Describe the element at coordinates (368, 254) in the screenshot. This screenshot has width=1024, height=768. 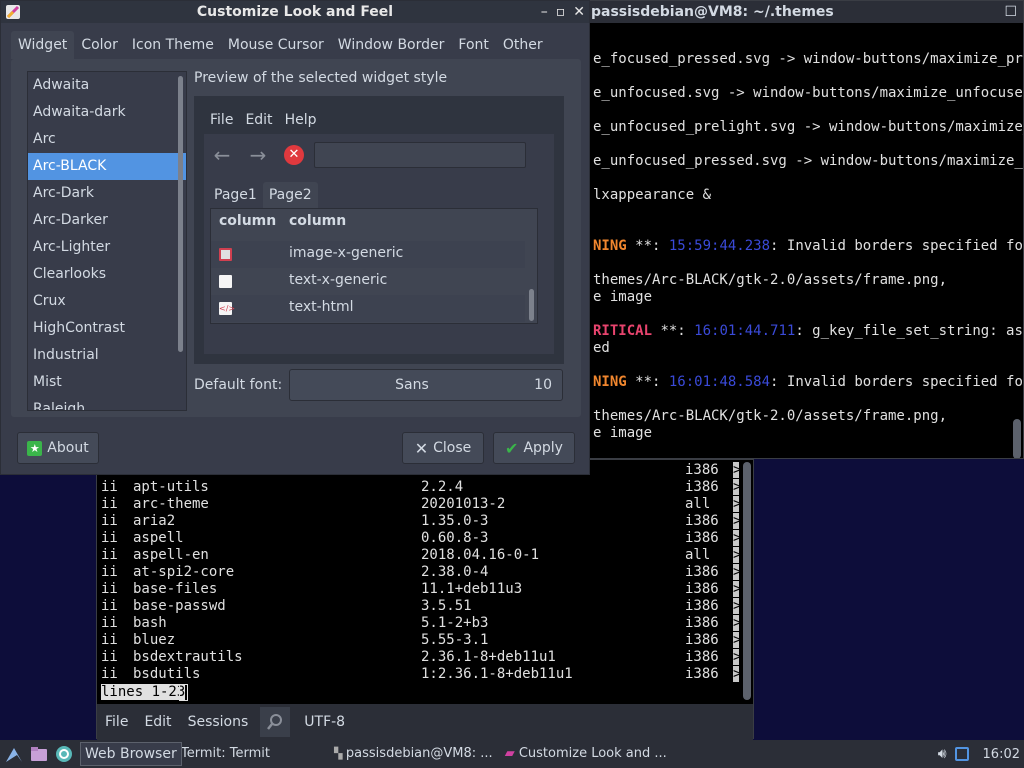
I see `tree-row: image-x-generic` at that location.